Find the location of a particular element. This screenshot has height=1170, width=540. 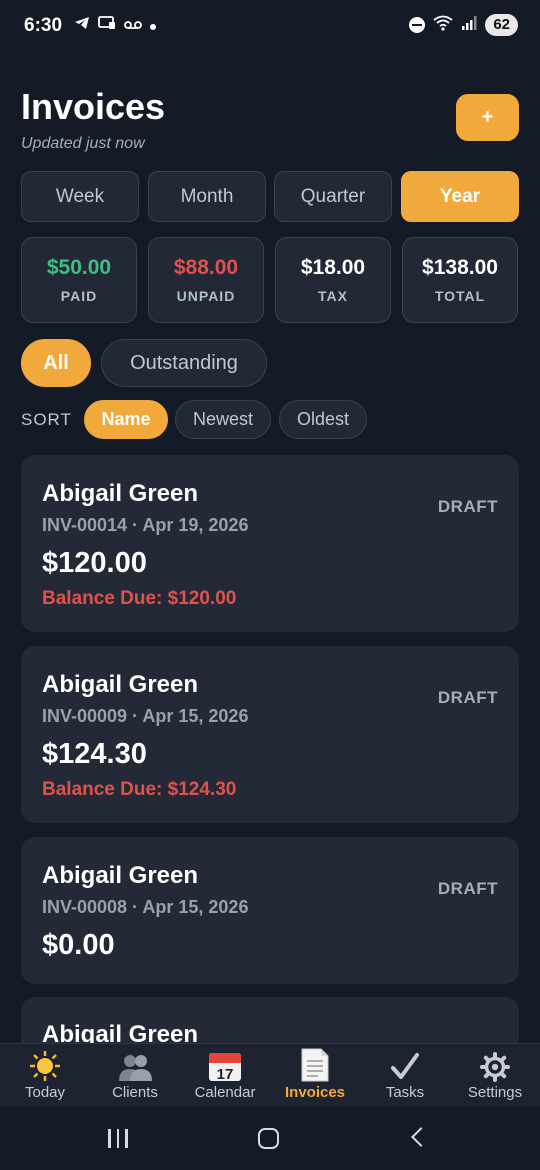

recents-icon is located at coordinates (118, 1138).